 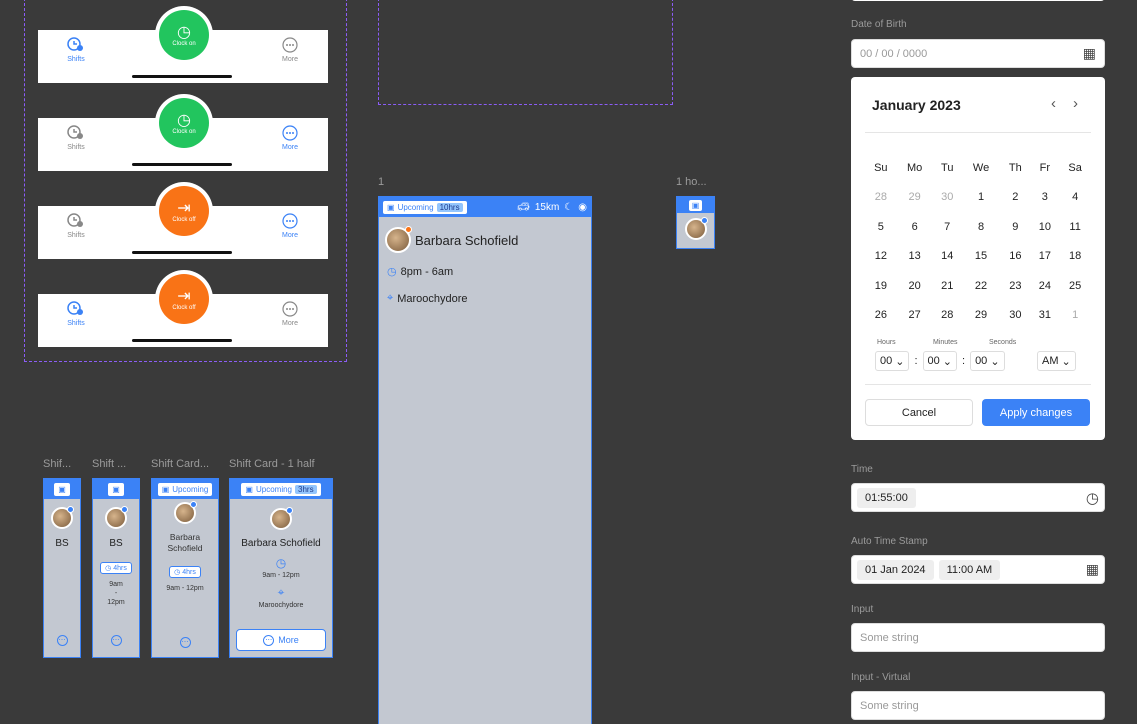 I want to click on calendar-day: 22, so click(x=981, y=286).